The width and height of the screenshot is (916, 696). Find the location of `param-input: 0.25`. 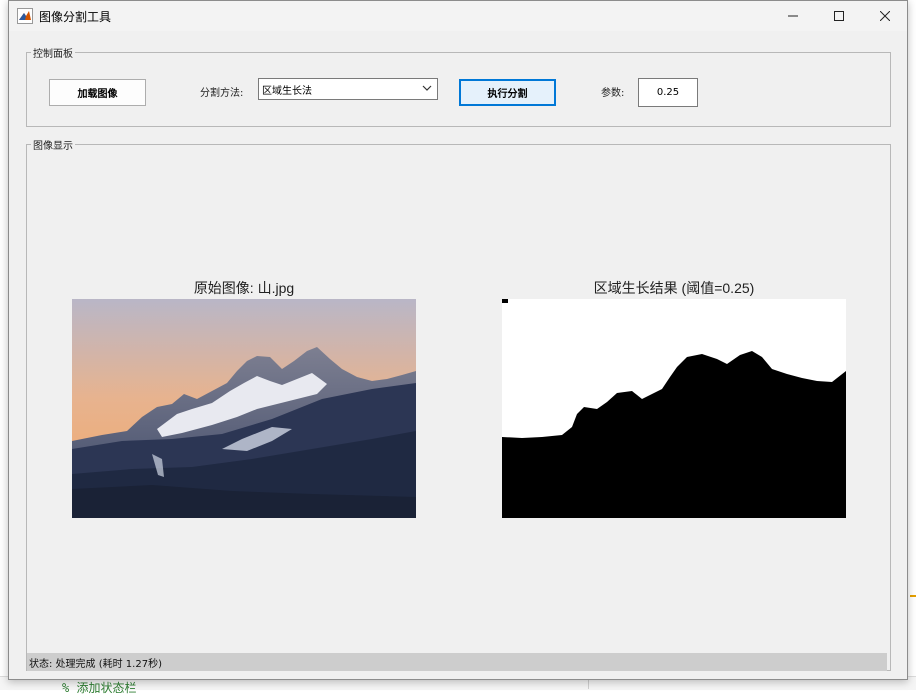

param-input: 0.25 is located at coordinates (668, 92).